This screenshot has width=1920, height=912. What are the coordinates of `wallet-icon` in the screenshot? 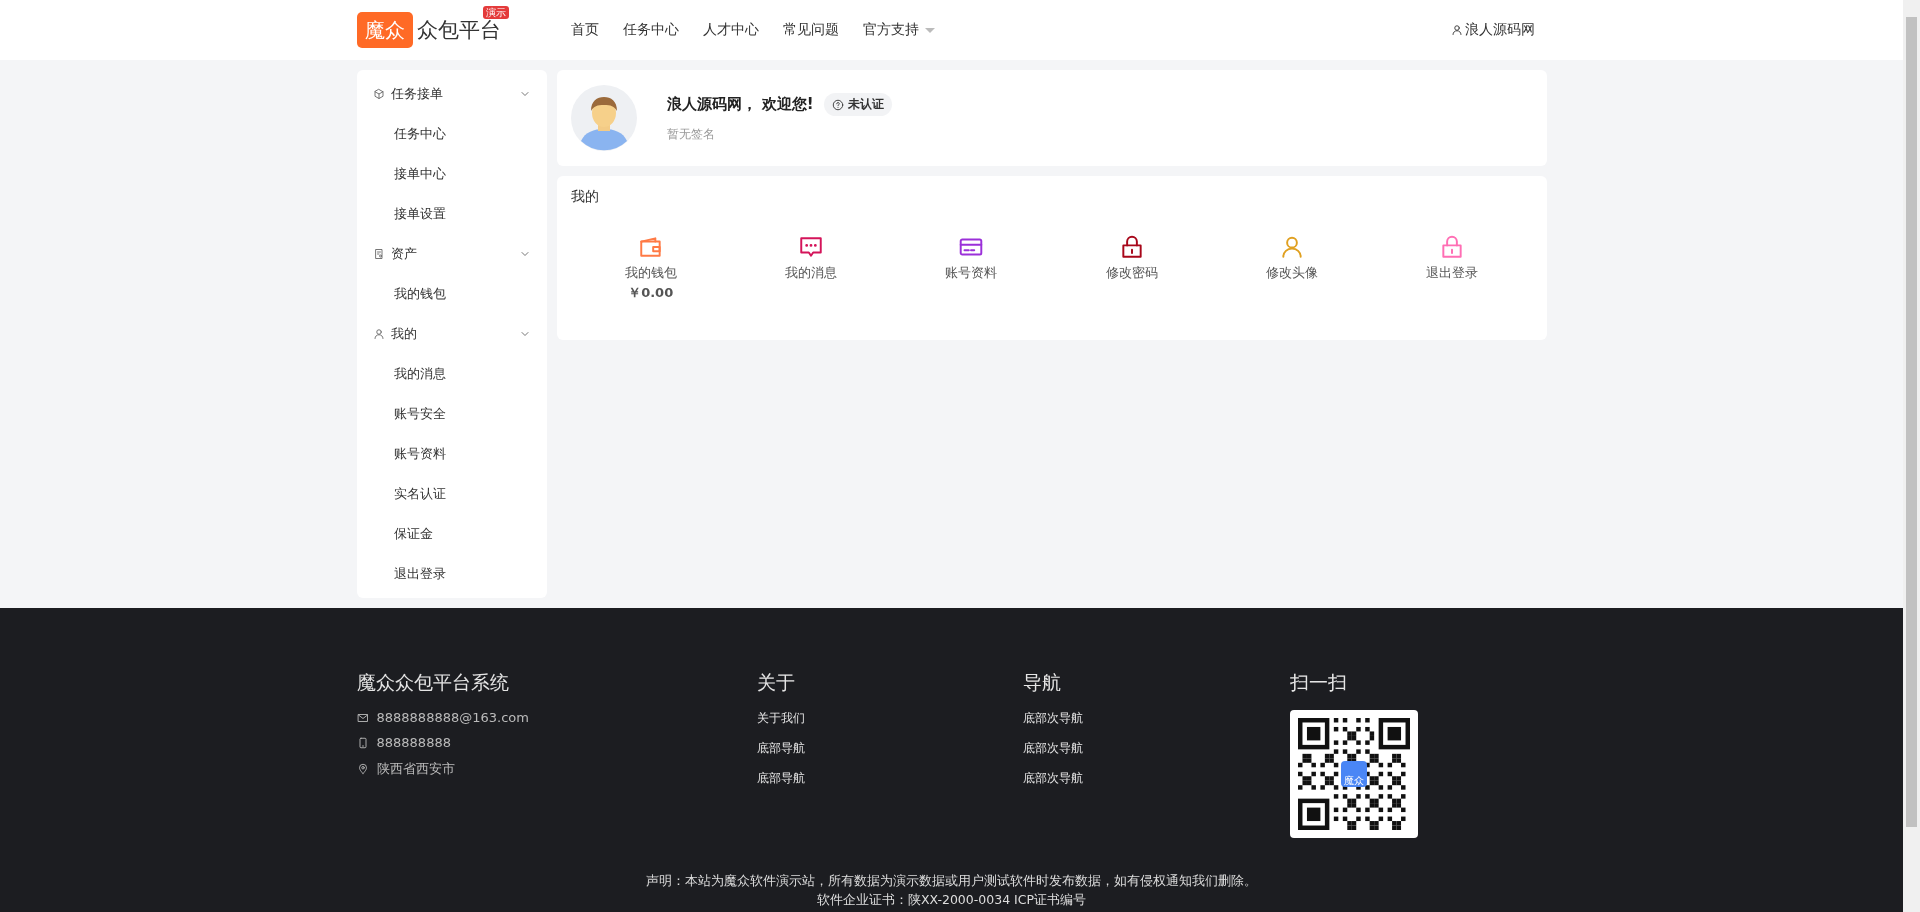 It's located at (650, 247).